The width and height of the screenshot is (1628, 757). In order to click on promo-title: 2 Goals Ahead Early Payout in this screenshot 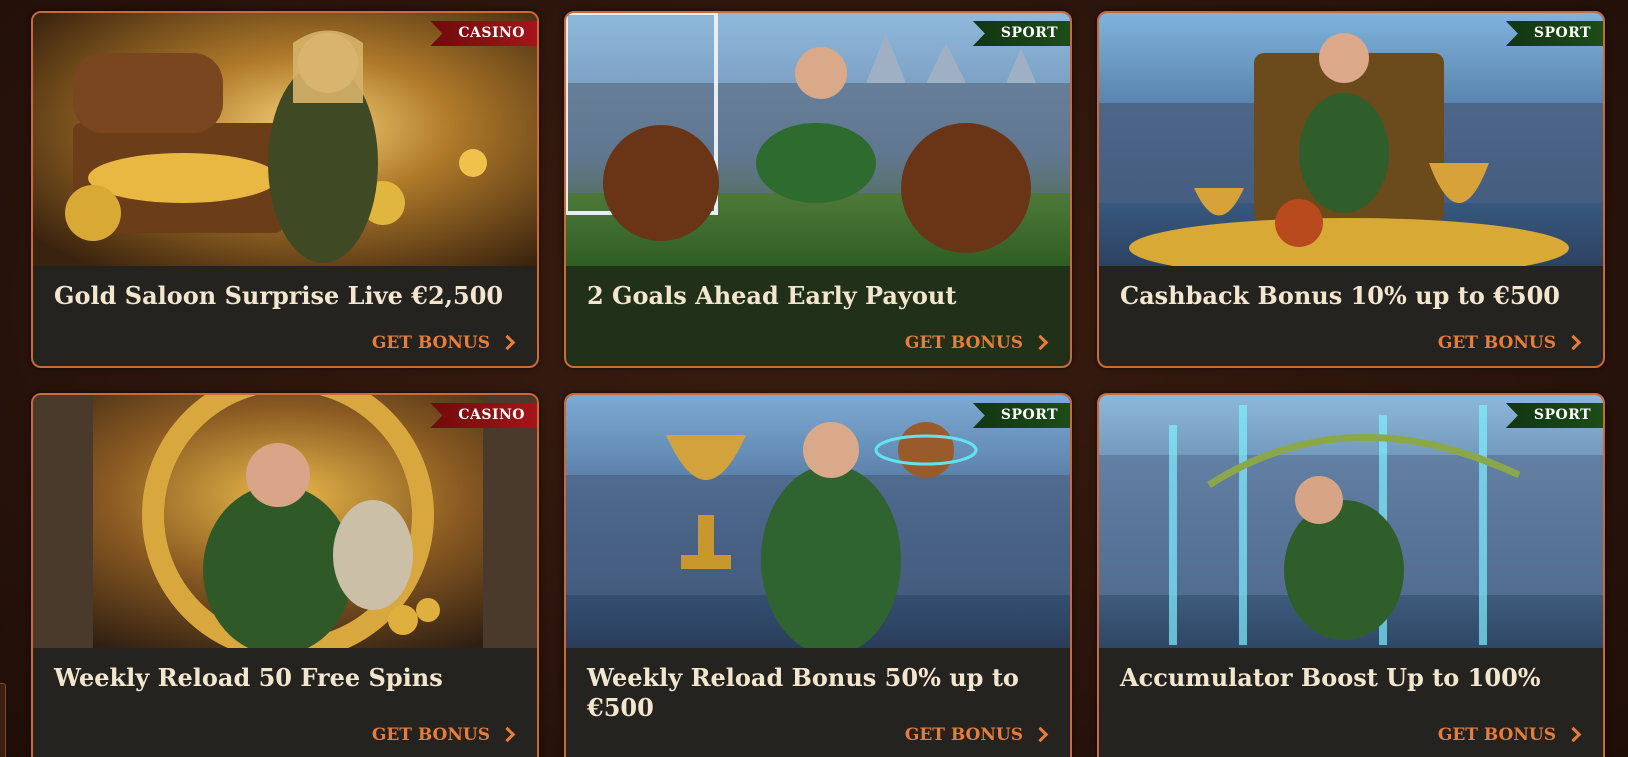, I will do `click(772, 295)`.